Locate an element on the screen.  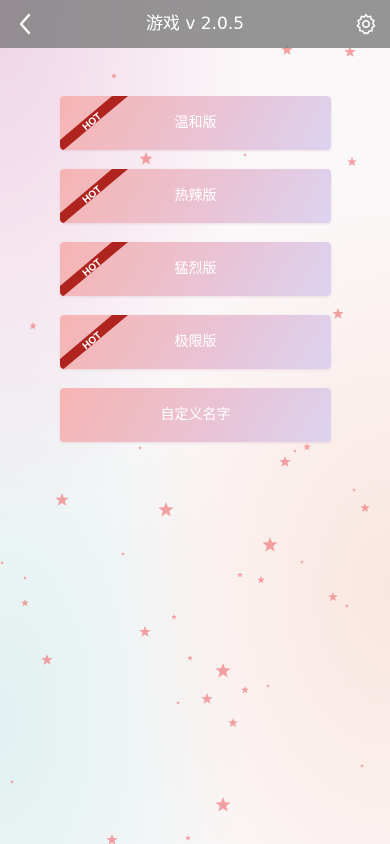
page-title: 游戏 v 2.0.5 is located at coordinates (195, 24).